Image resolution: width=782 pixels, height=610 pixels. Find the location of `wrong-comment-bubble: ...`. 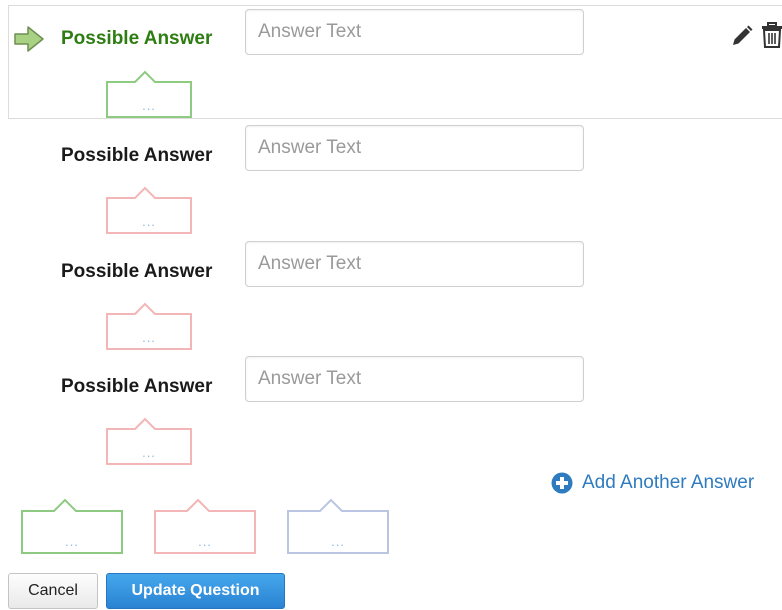

wrong-comment-bubble: ... is located at coordinates (205, 525).